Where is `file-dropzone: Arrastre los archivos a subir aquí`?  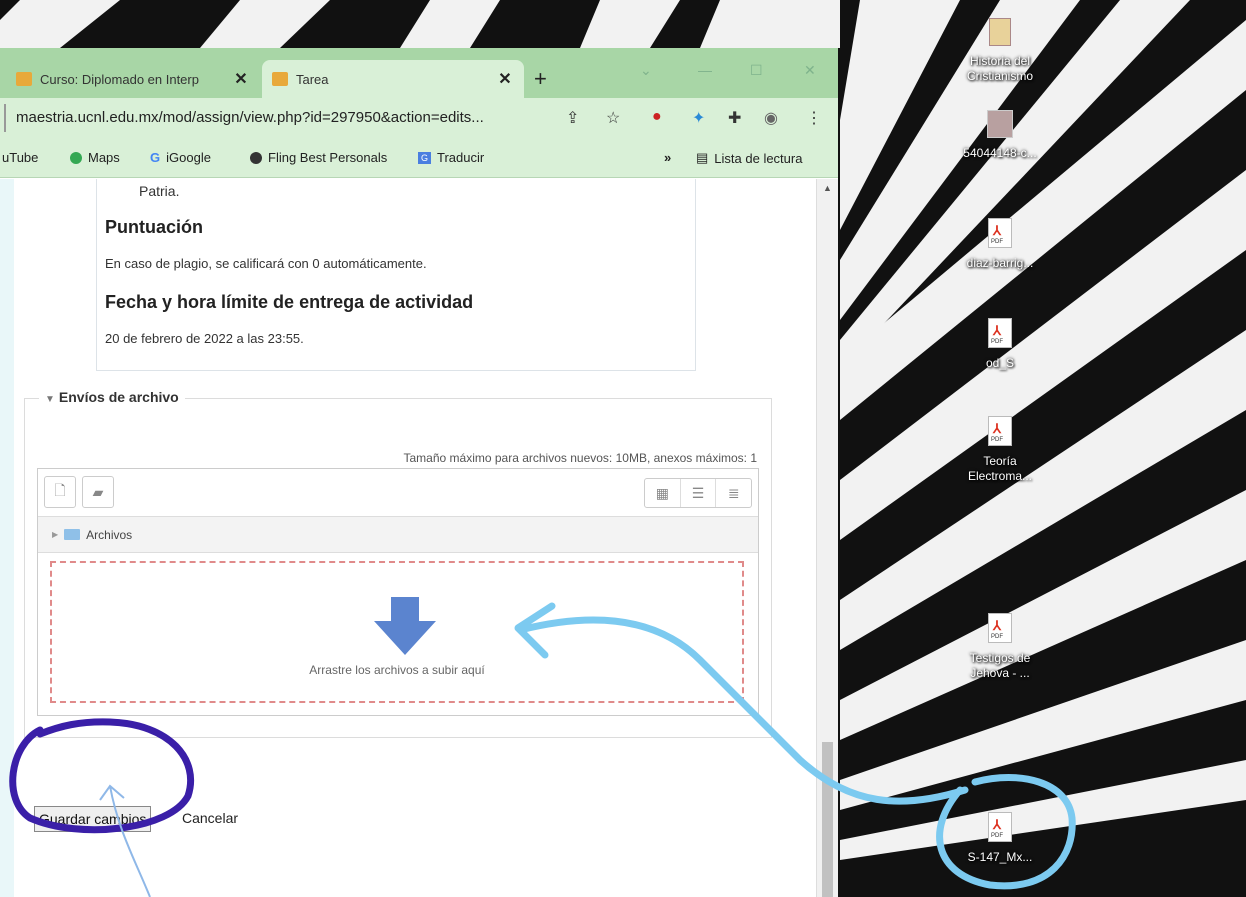
file-dropzone: Arrastre los archivos a subir aquí is located at coordinates (397, 632).